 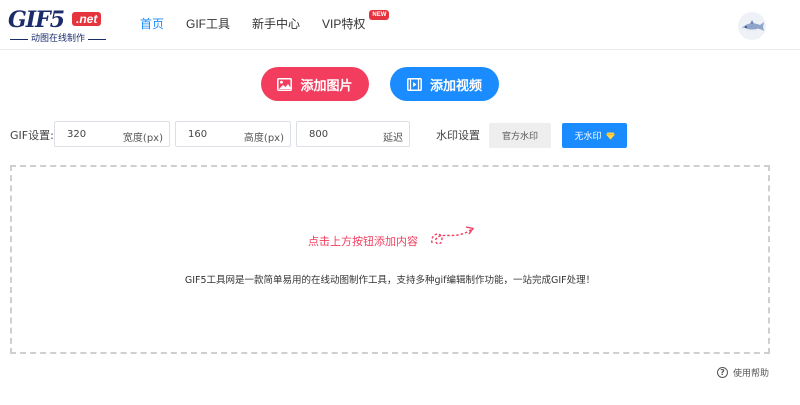 I want to click on no-watermark-label: 无水印, so click(x=588, y=137).